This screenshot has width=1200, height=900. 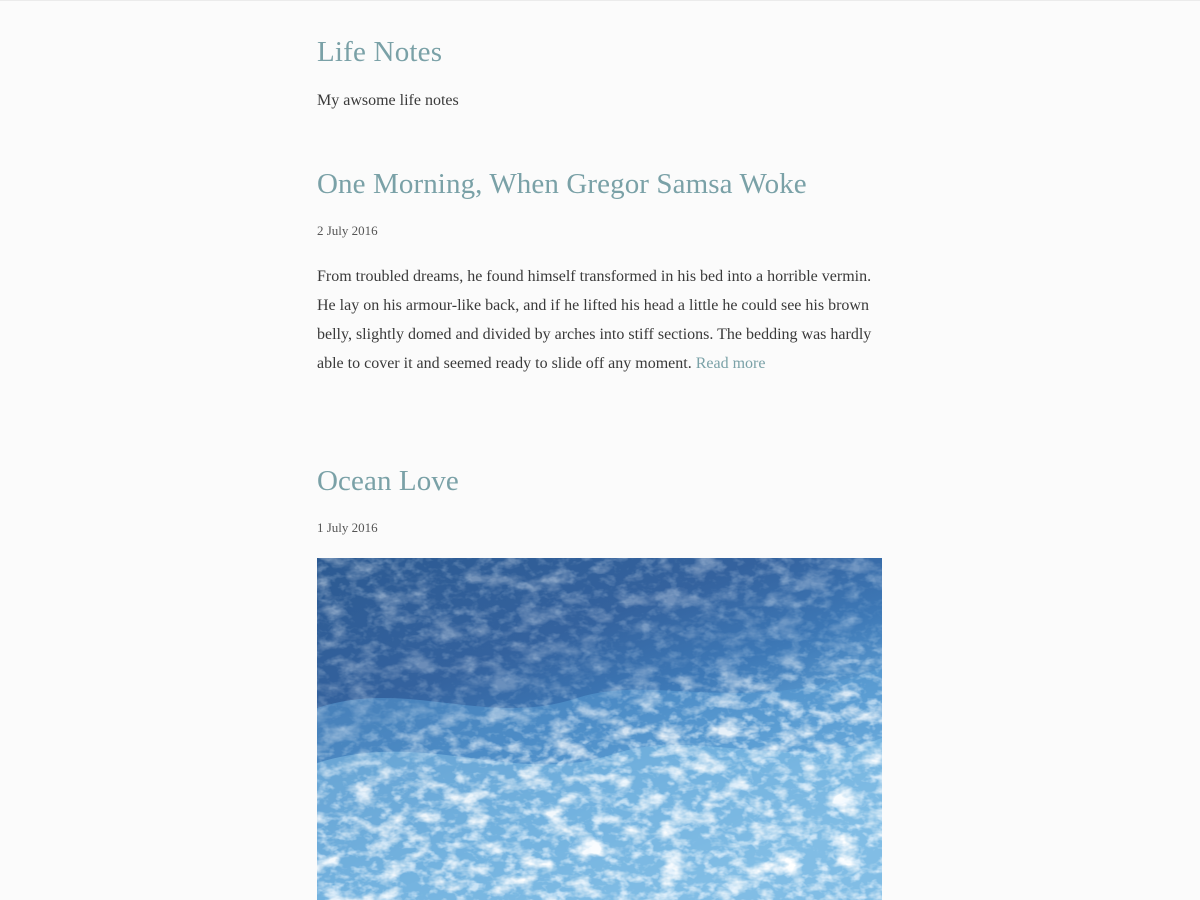 I want to click on post-title-link: One Morning, When Gregor Samsa Woke, so click(x=562, y=184).